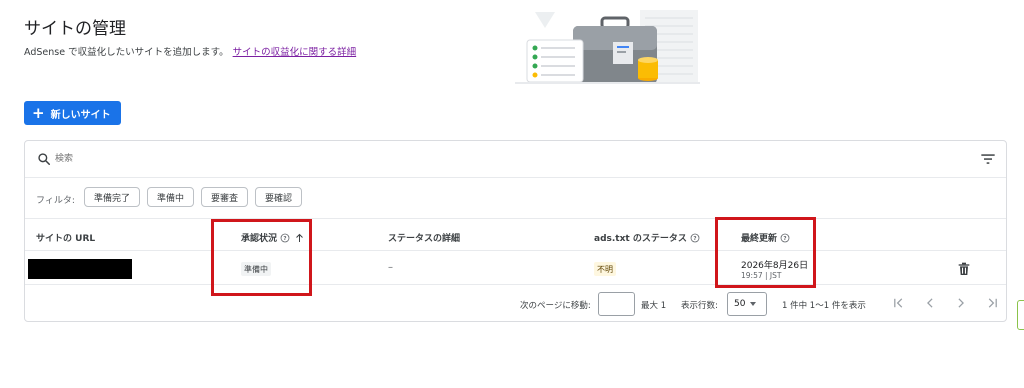 The height and width of the screenshot is (388, 1024). Describe the element at coordinates (80, 269) in the screenshot. I see `site-url-redacted` at that location.